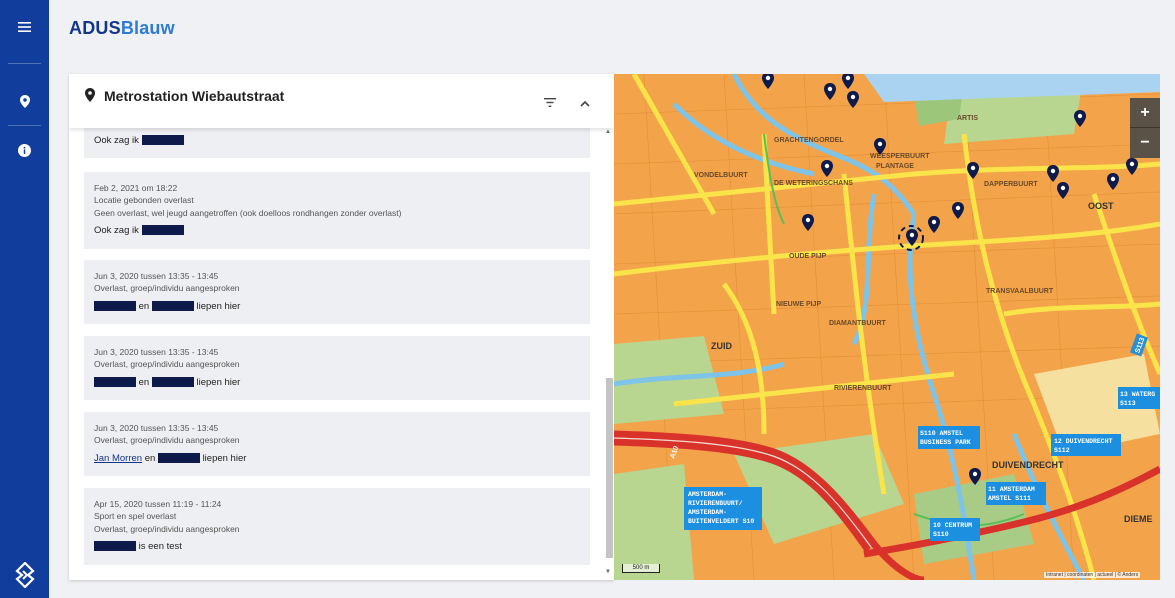 This screenshot has height=598, width=1175. I want to click on person-link: Jan Morren, so click(118, 458).